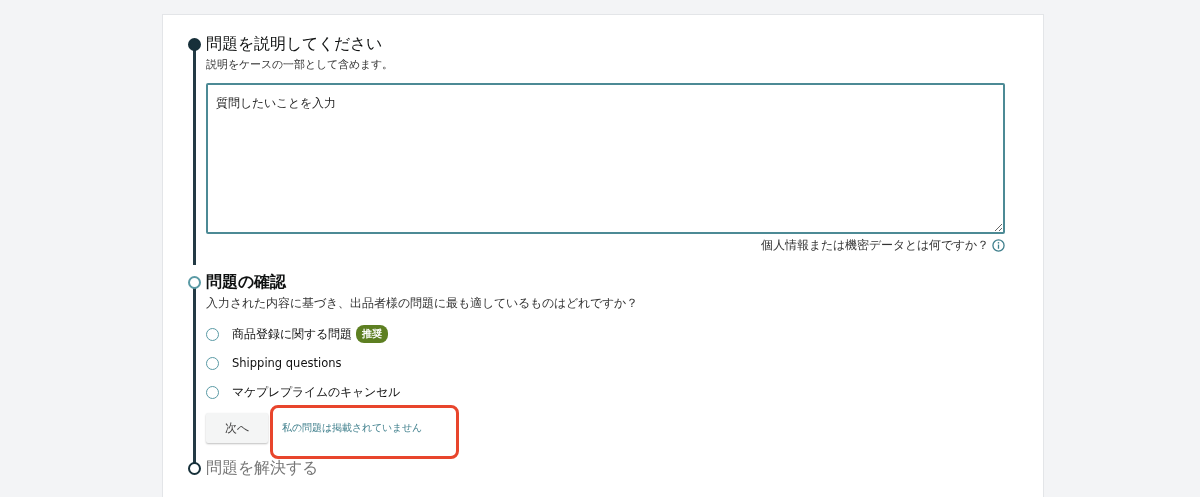  I want to click on option-label: Shipping questions, so click(287, 363).